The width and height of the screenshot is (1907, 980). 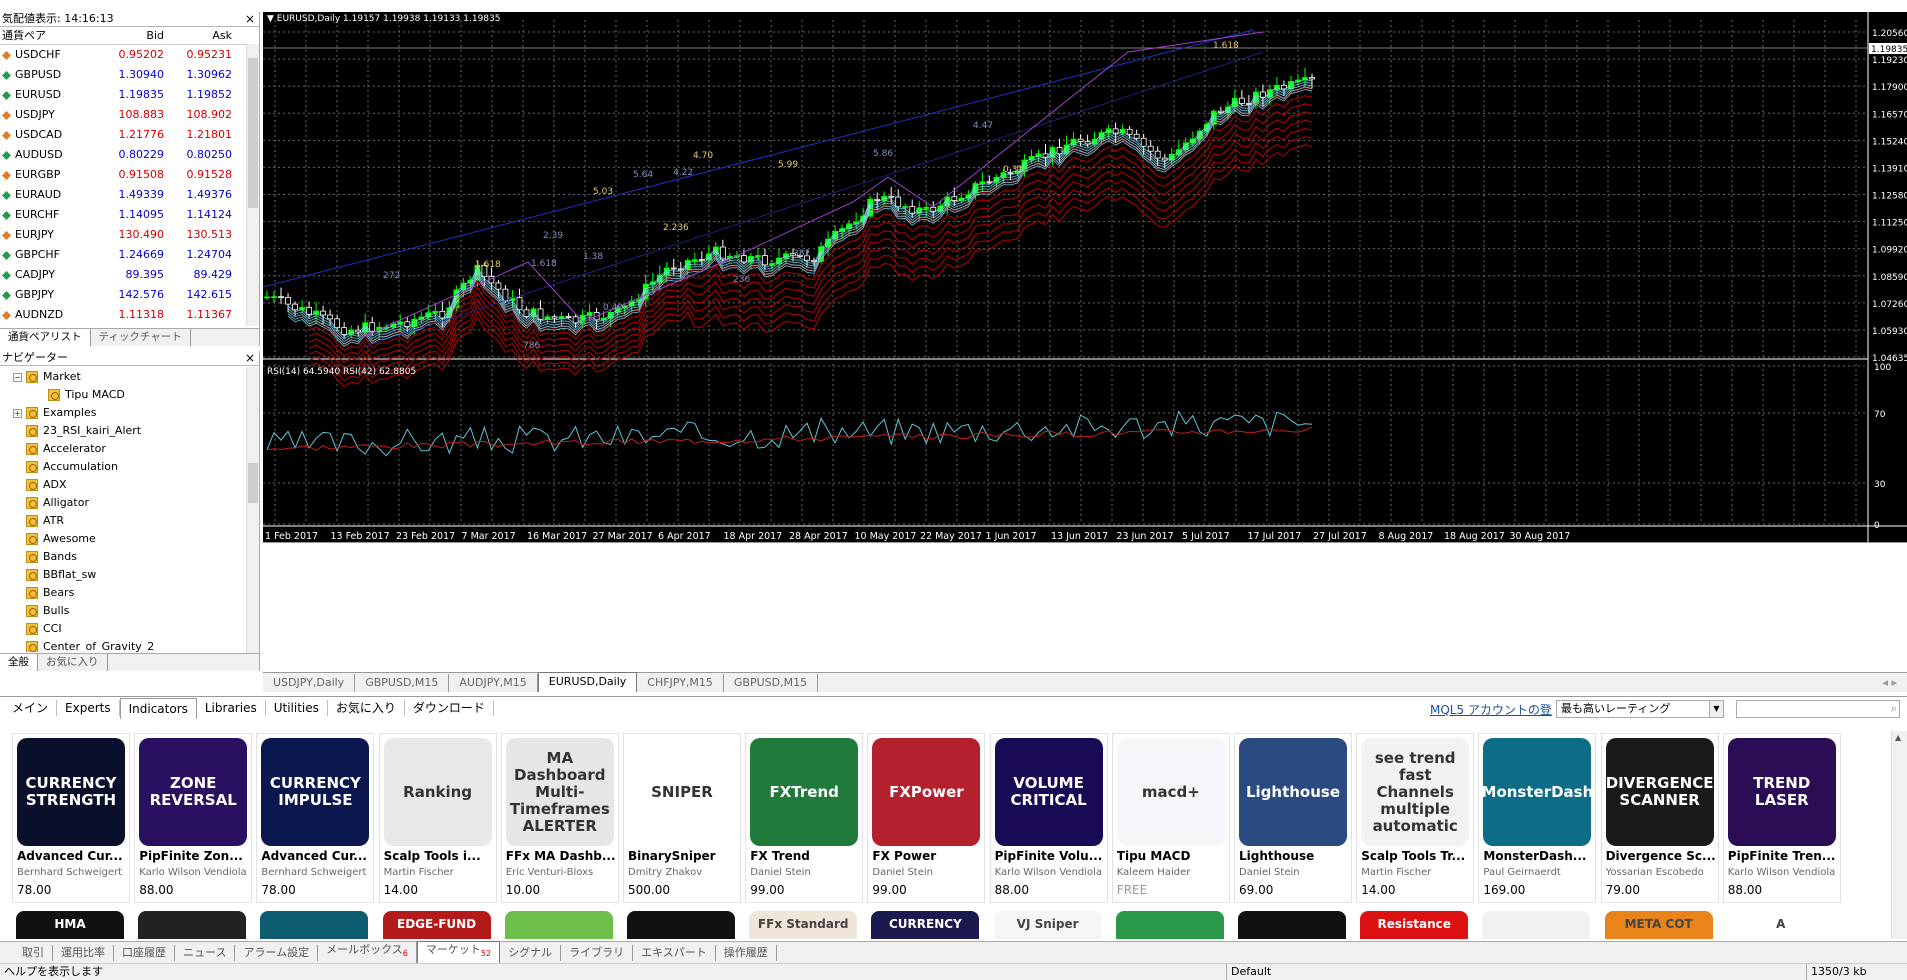 I want to click on product-card-partial: A, so click(x=1780, y=925).